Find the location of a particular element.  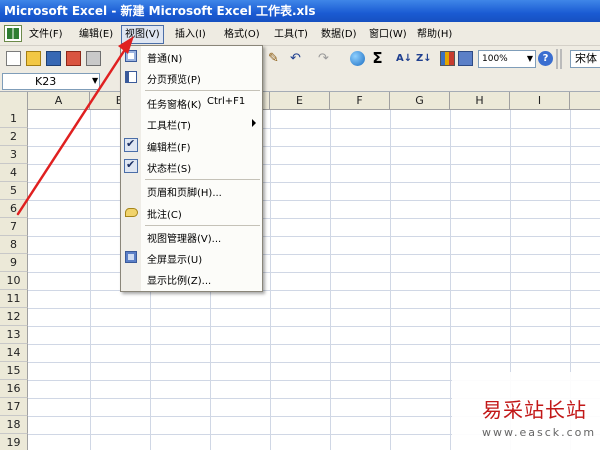

save-icon is located at coordinates (53, 58).